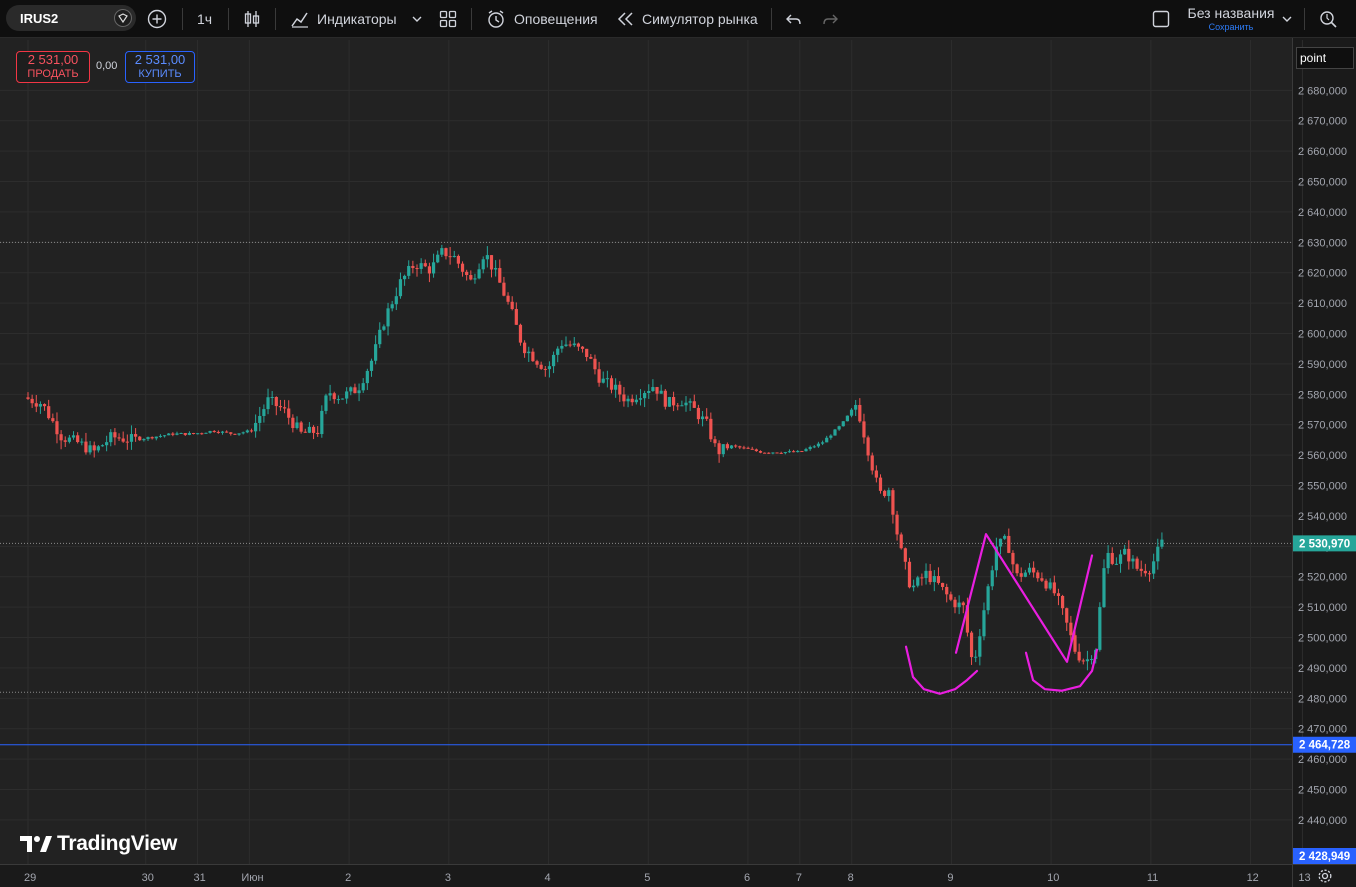 Image resolution: width=1356 pixels, height=887 pixels. Describe the element at coordinates (646, 875) in the screenshot. I see `time-axis` at that location.